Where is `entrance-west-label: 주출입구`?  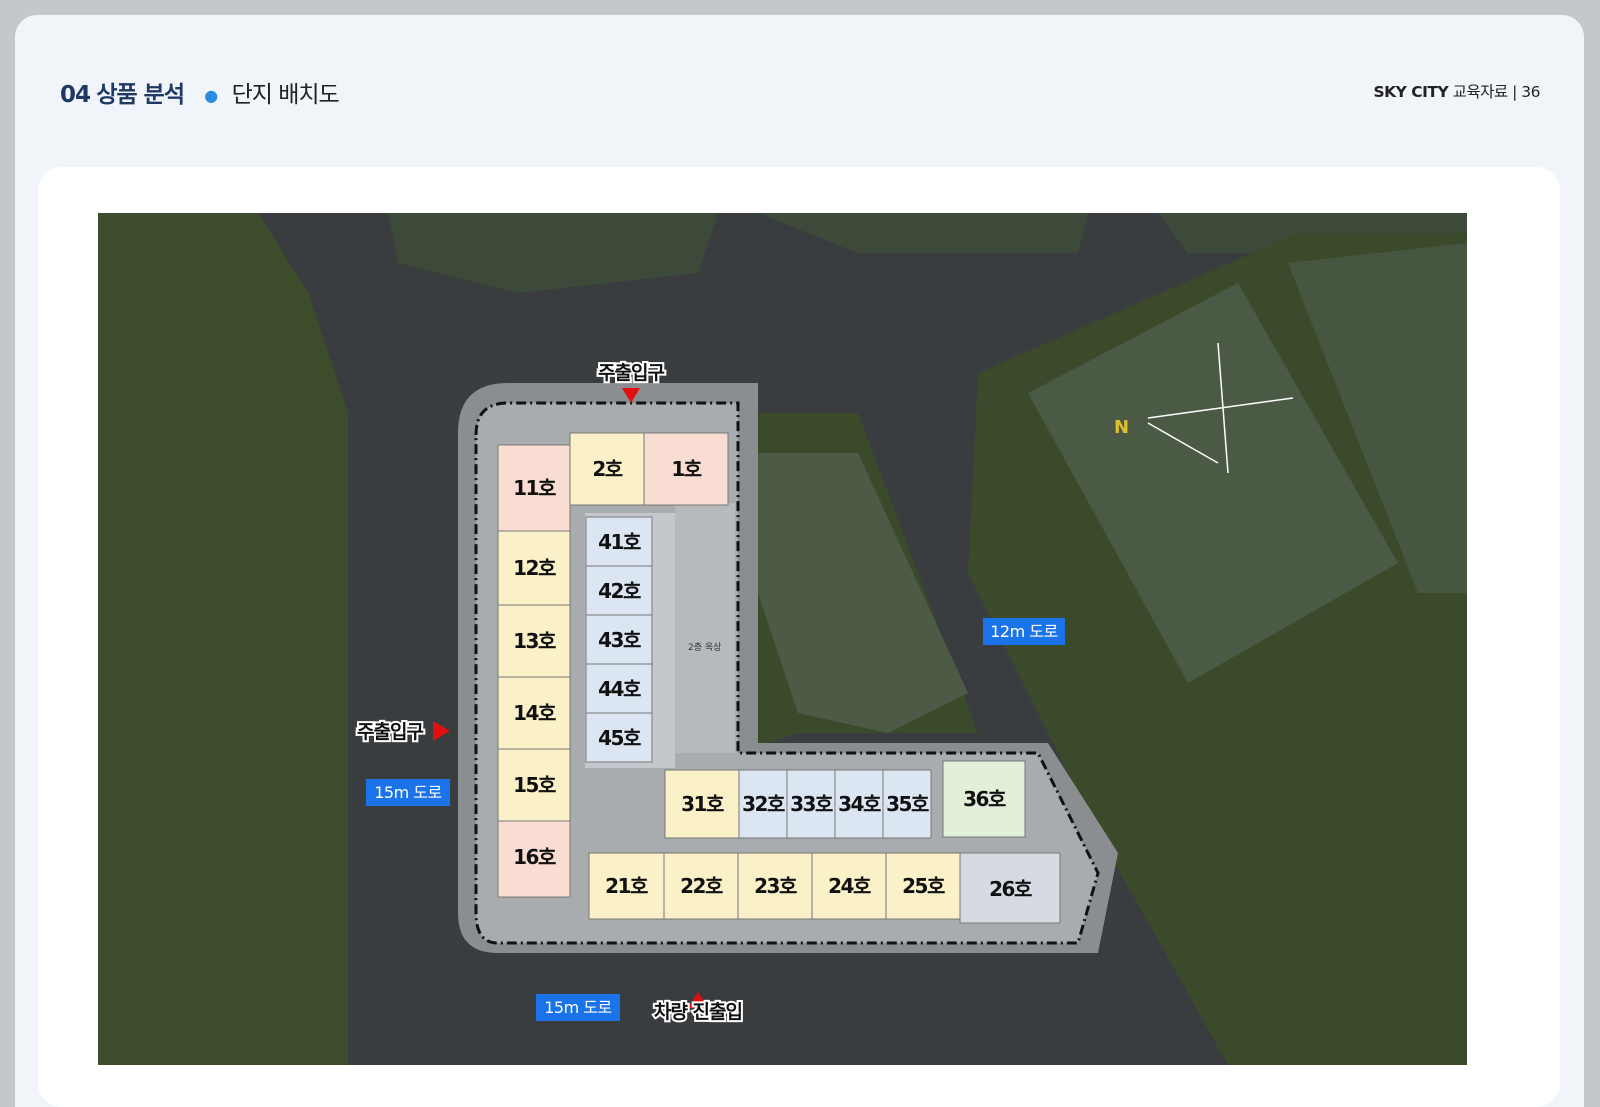
entrance-west-label: 주출입구 is located at coordinates (390, 732).